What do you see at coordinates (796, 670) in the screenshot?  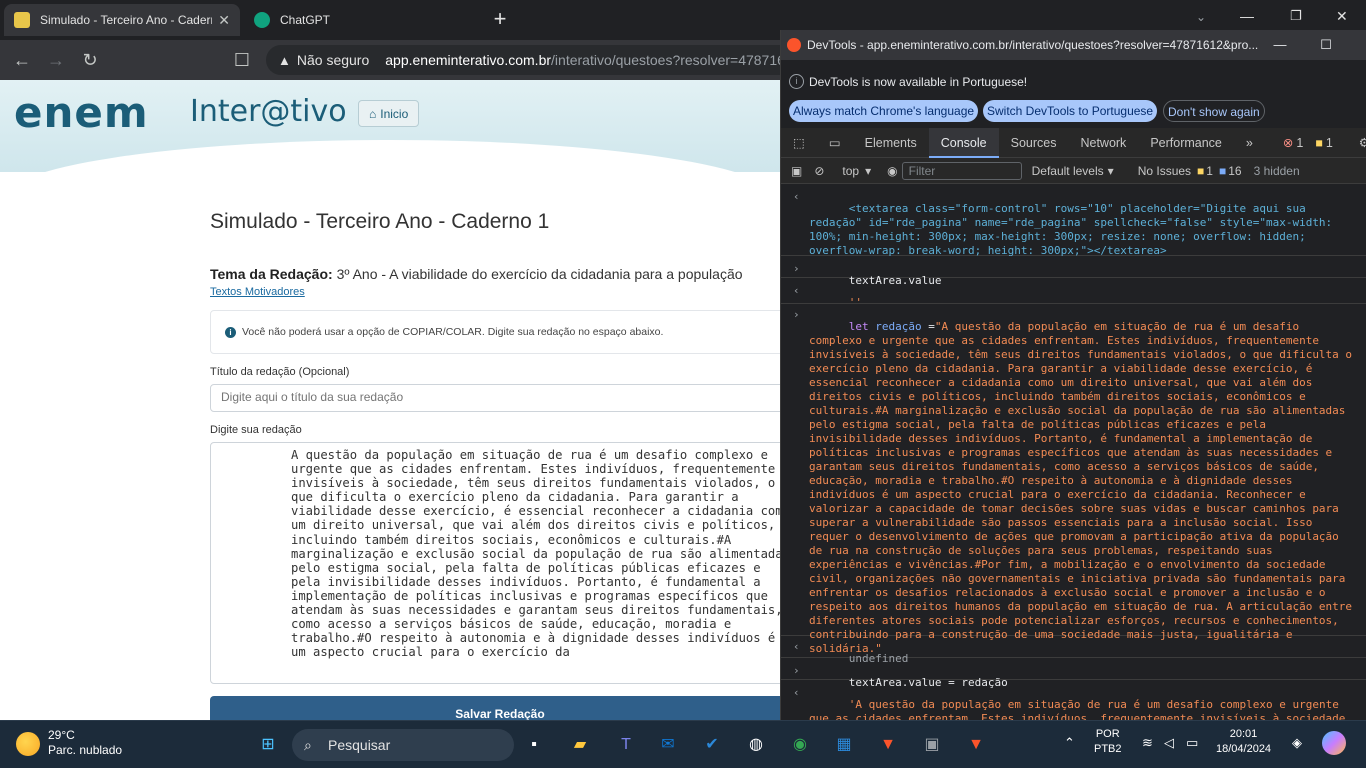 I see `prompt-icon: ›` at bounding box center [796, 670].